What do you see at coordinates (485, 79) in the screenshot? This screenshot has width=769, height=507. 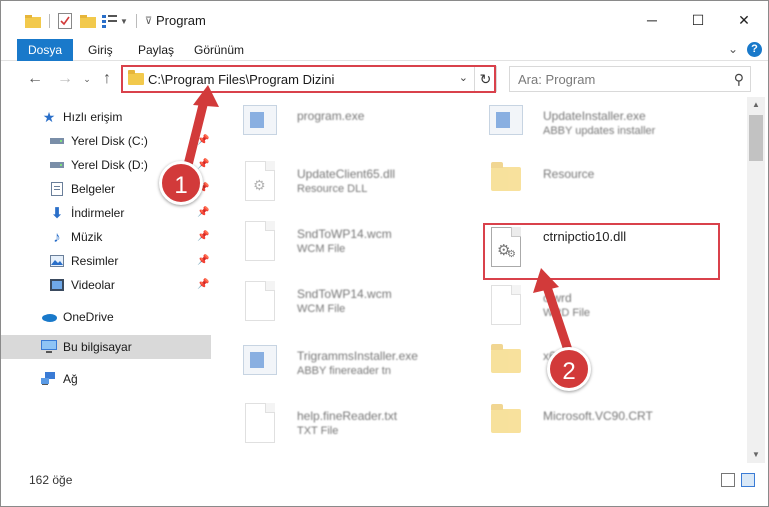 I see `refresh-icon: ↻` at bounding box center [485, 79].